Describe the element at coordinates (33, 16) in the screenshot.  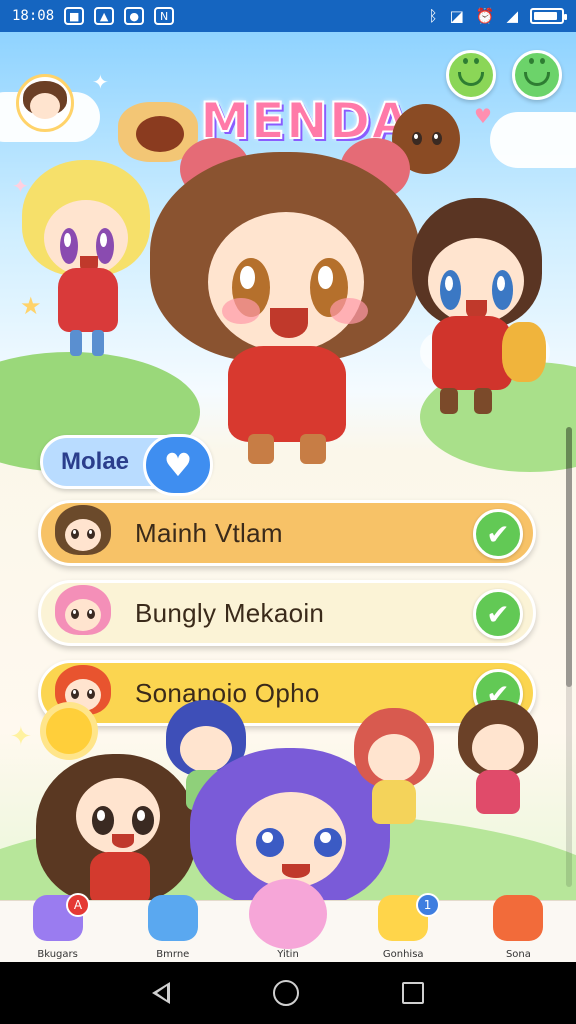
I see `clock: 18:08` at that location.